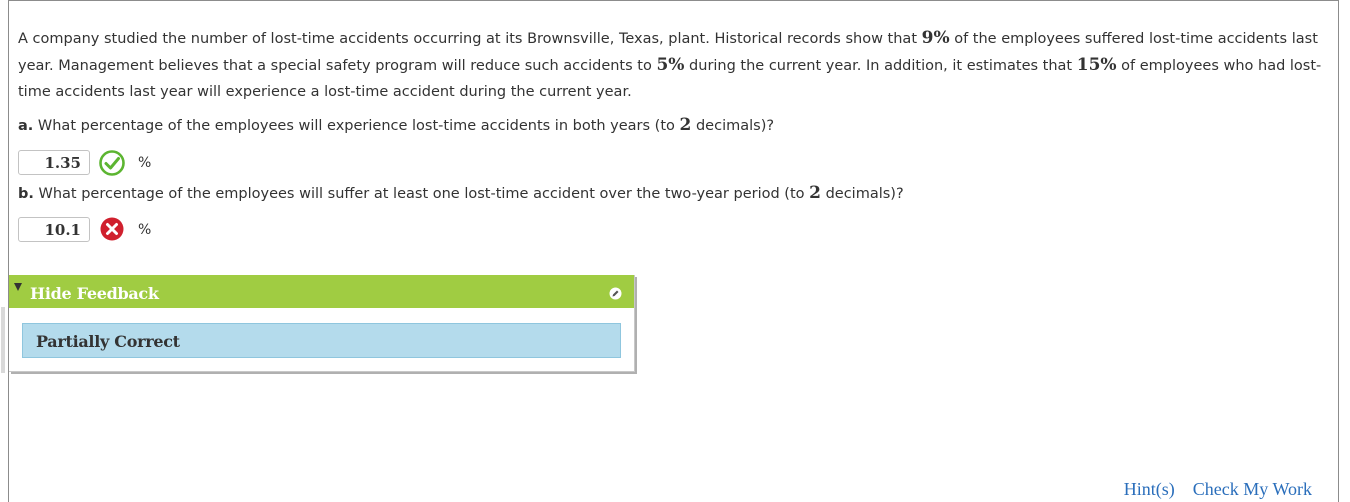 The width and height of the screenshot is (1350, 502). Describe the element at coordinates (145, 230) in the screenshot. I see `answer-b-unit: %` at that location.